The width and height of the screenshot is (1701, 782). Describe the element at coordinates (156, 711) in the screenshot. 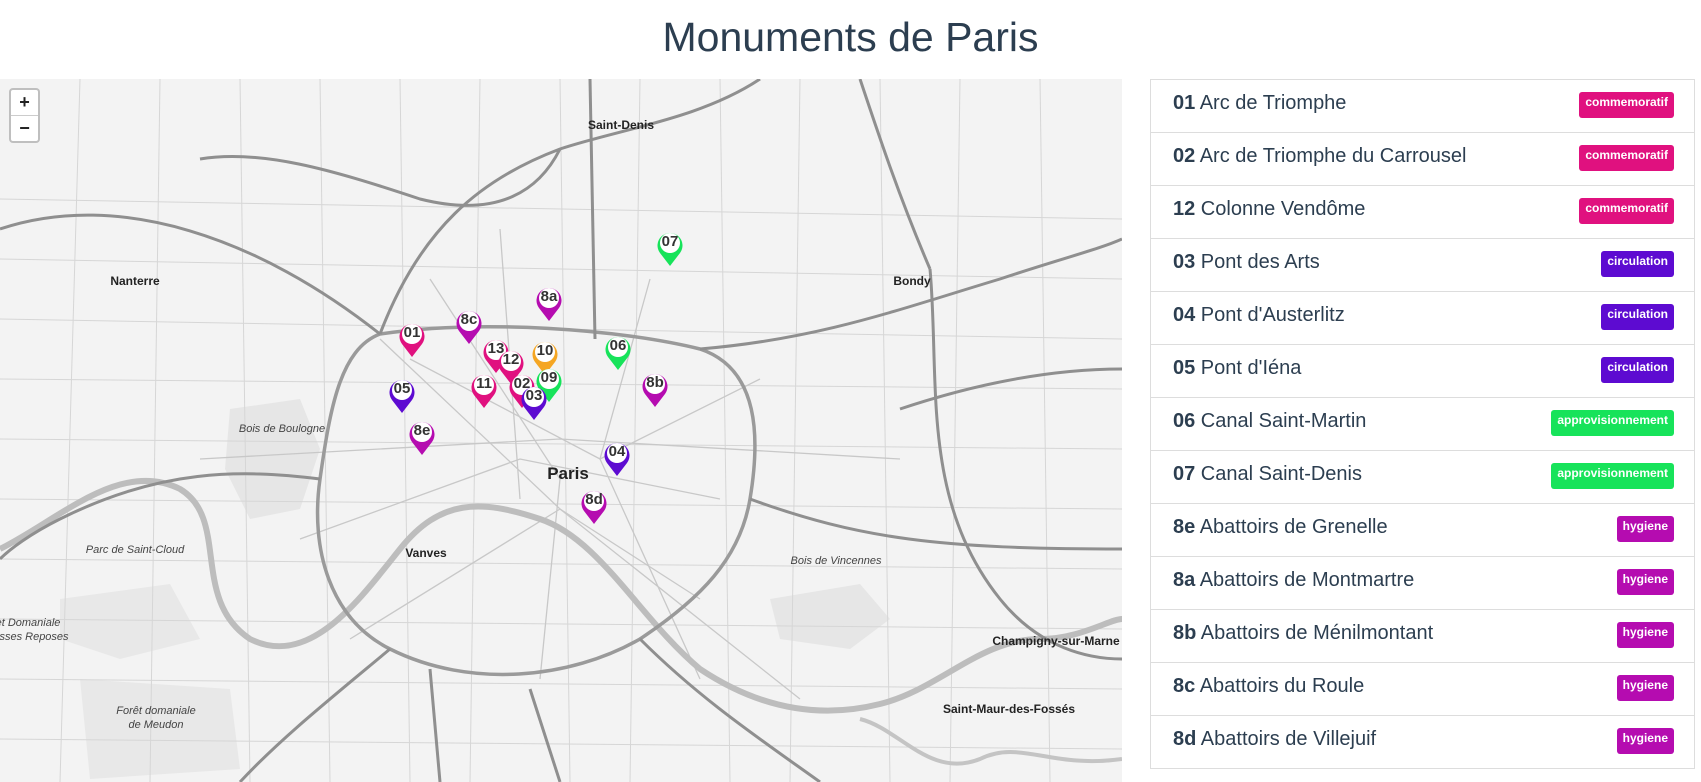

I see `place-label: Forêt domaniale` at that location.